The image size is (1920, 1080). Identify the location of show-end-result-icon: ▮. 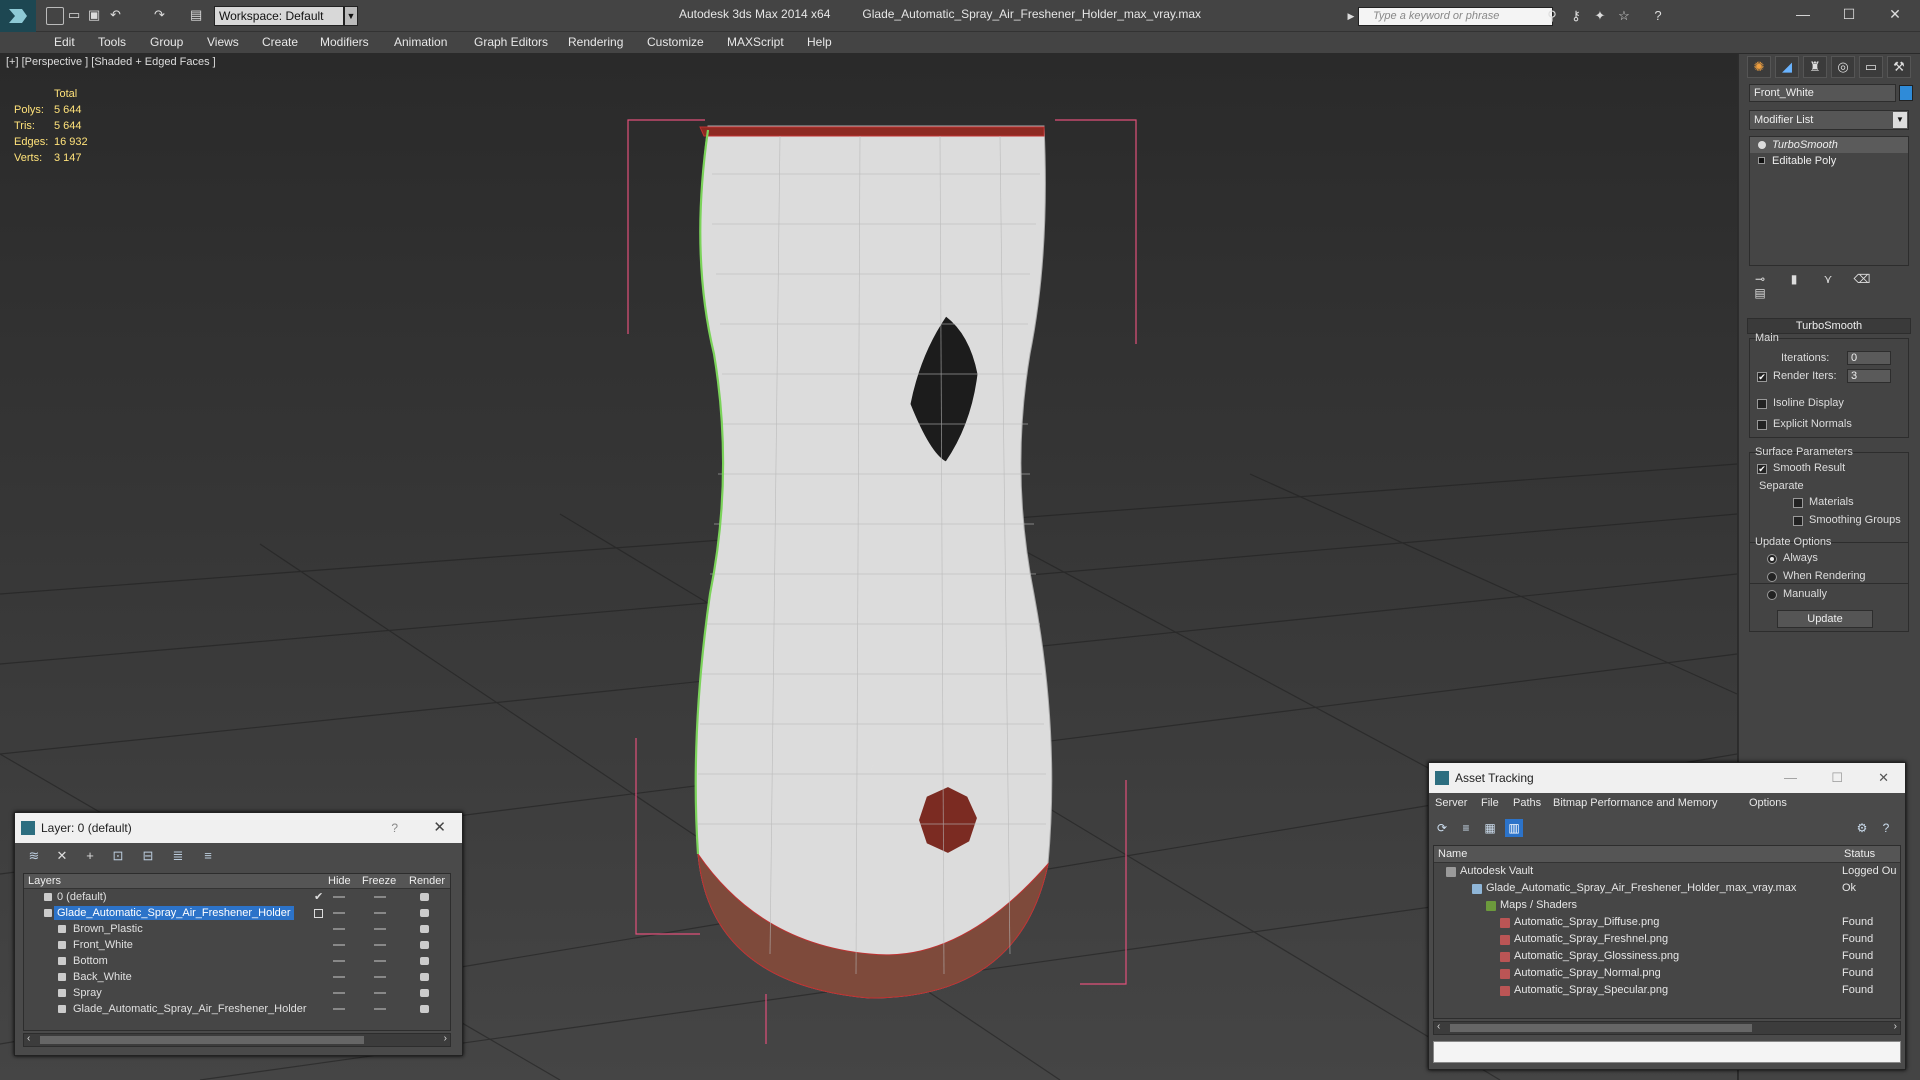
(1794, 279).